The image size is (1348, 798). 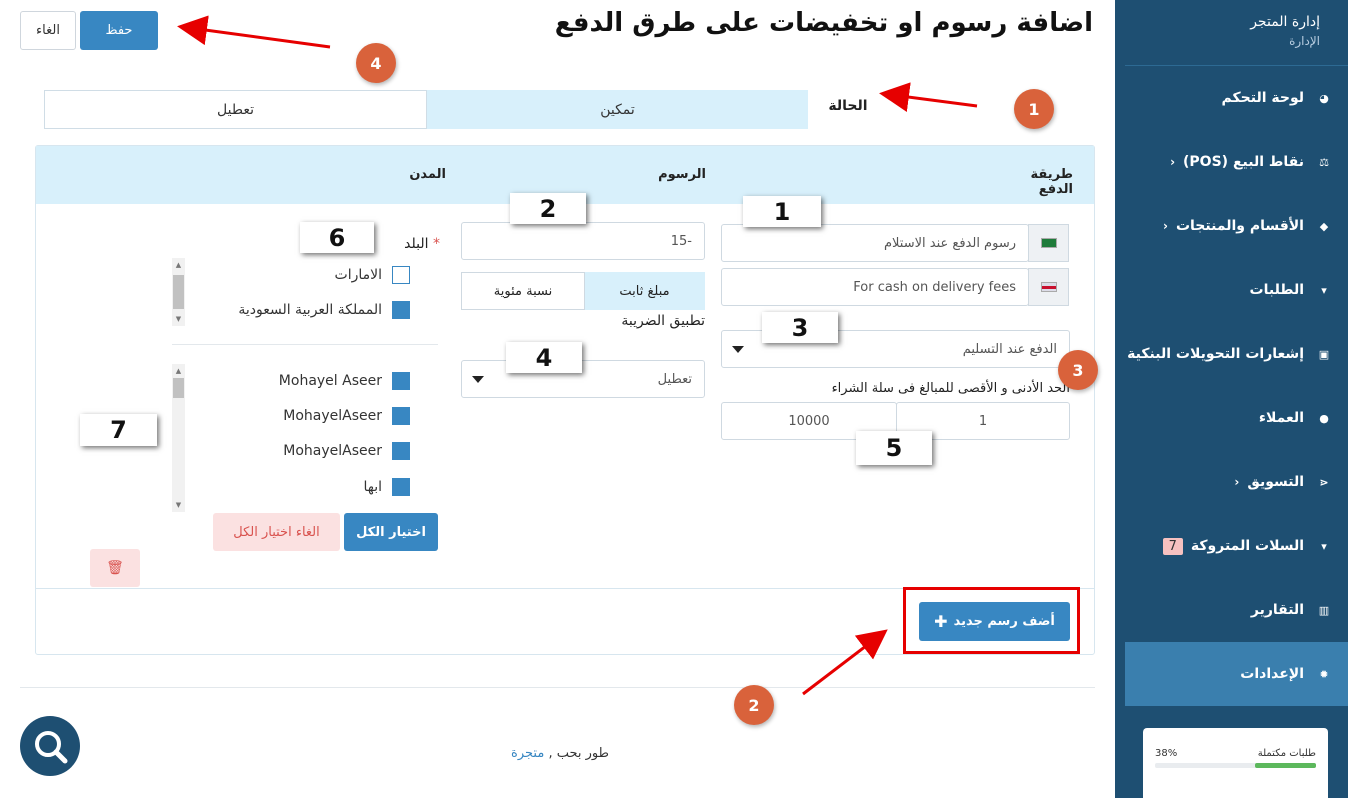 What do you see at coordinates (544, 357) in the screenshot?
I see `annotation-box-4: 4` at bounding box center [544, 357].